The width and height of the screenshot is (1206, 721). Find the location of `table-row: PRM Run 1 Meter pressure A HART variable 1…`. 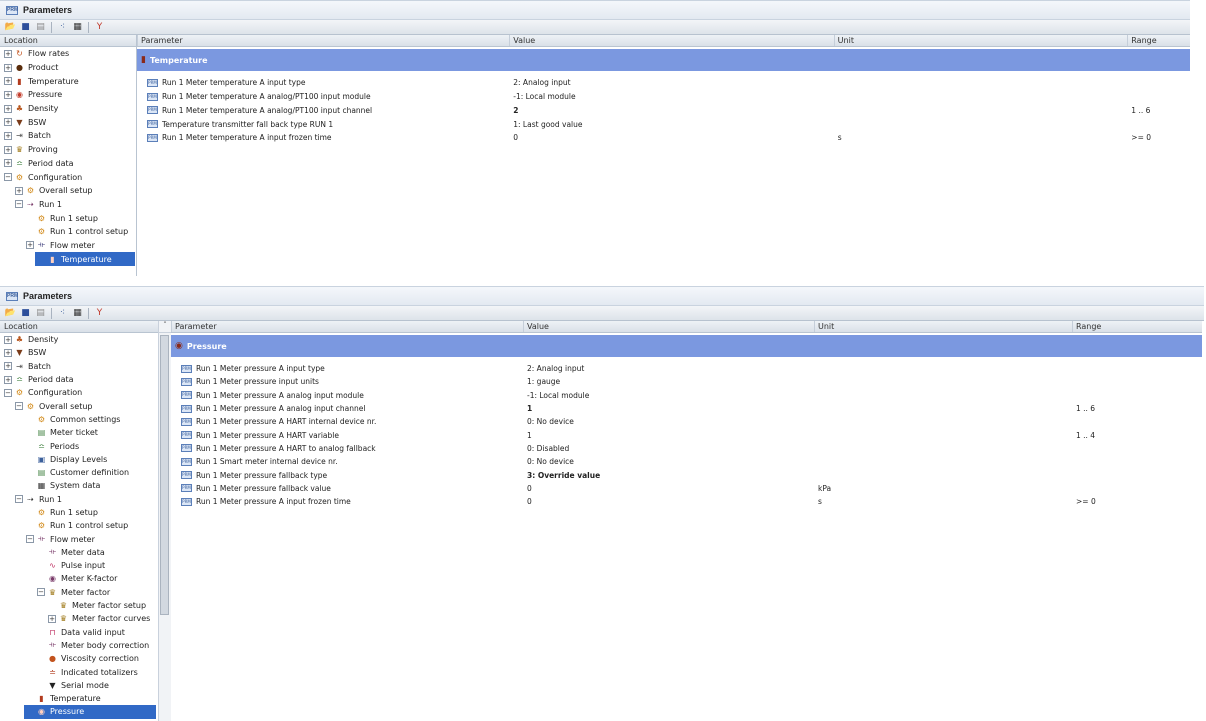

table-row: PRM Run 1 Meter pressure A HART variable 1… is located at coordinates (686, 434).